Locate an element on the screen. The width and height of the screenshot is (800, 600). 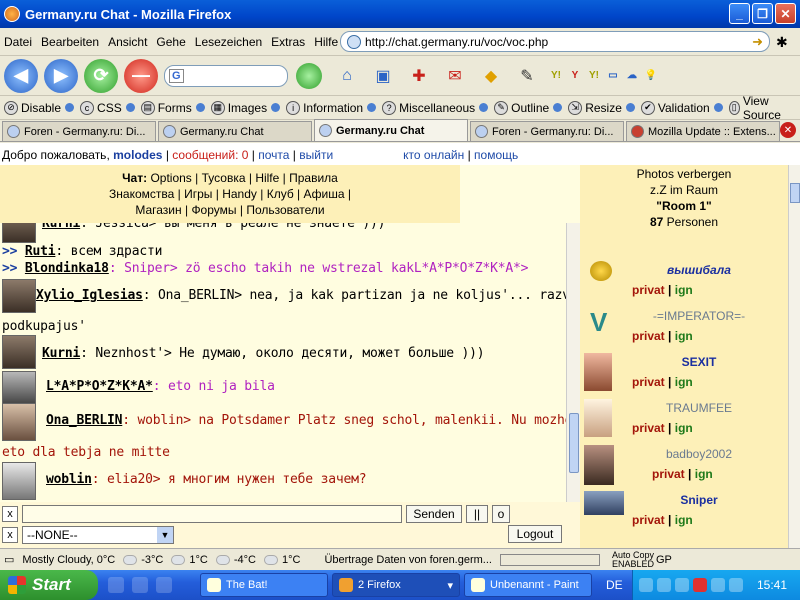
yahoo-mail-icon: Y is located at coordinates (575, 76).